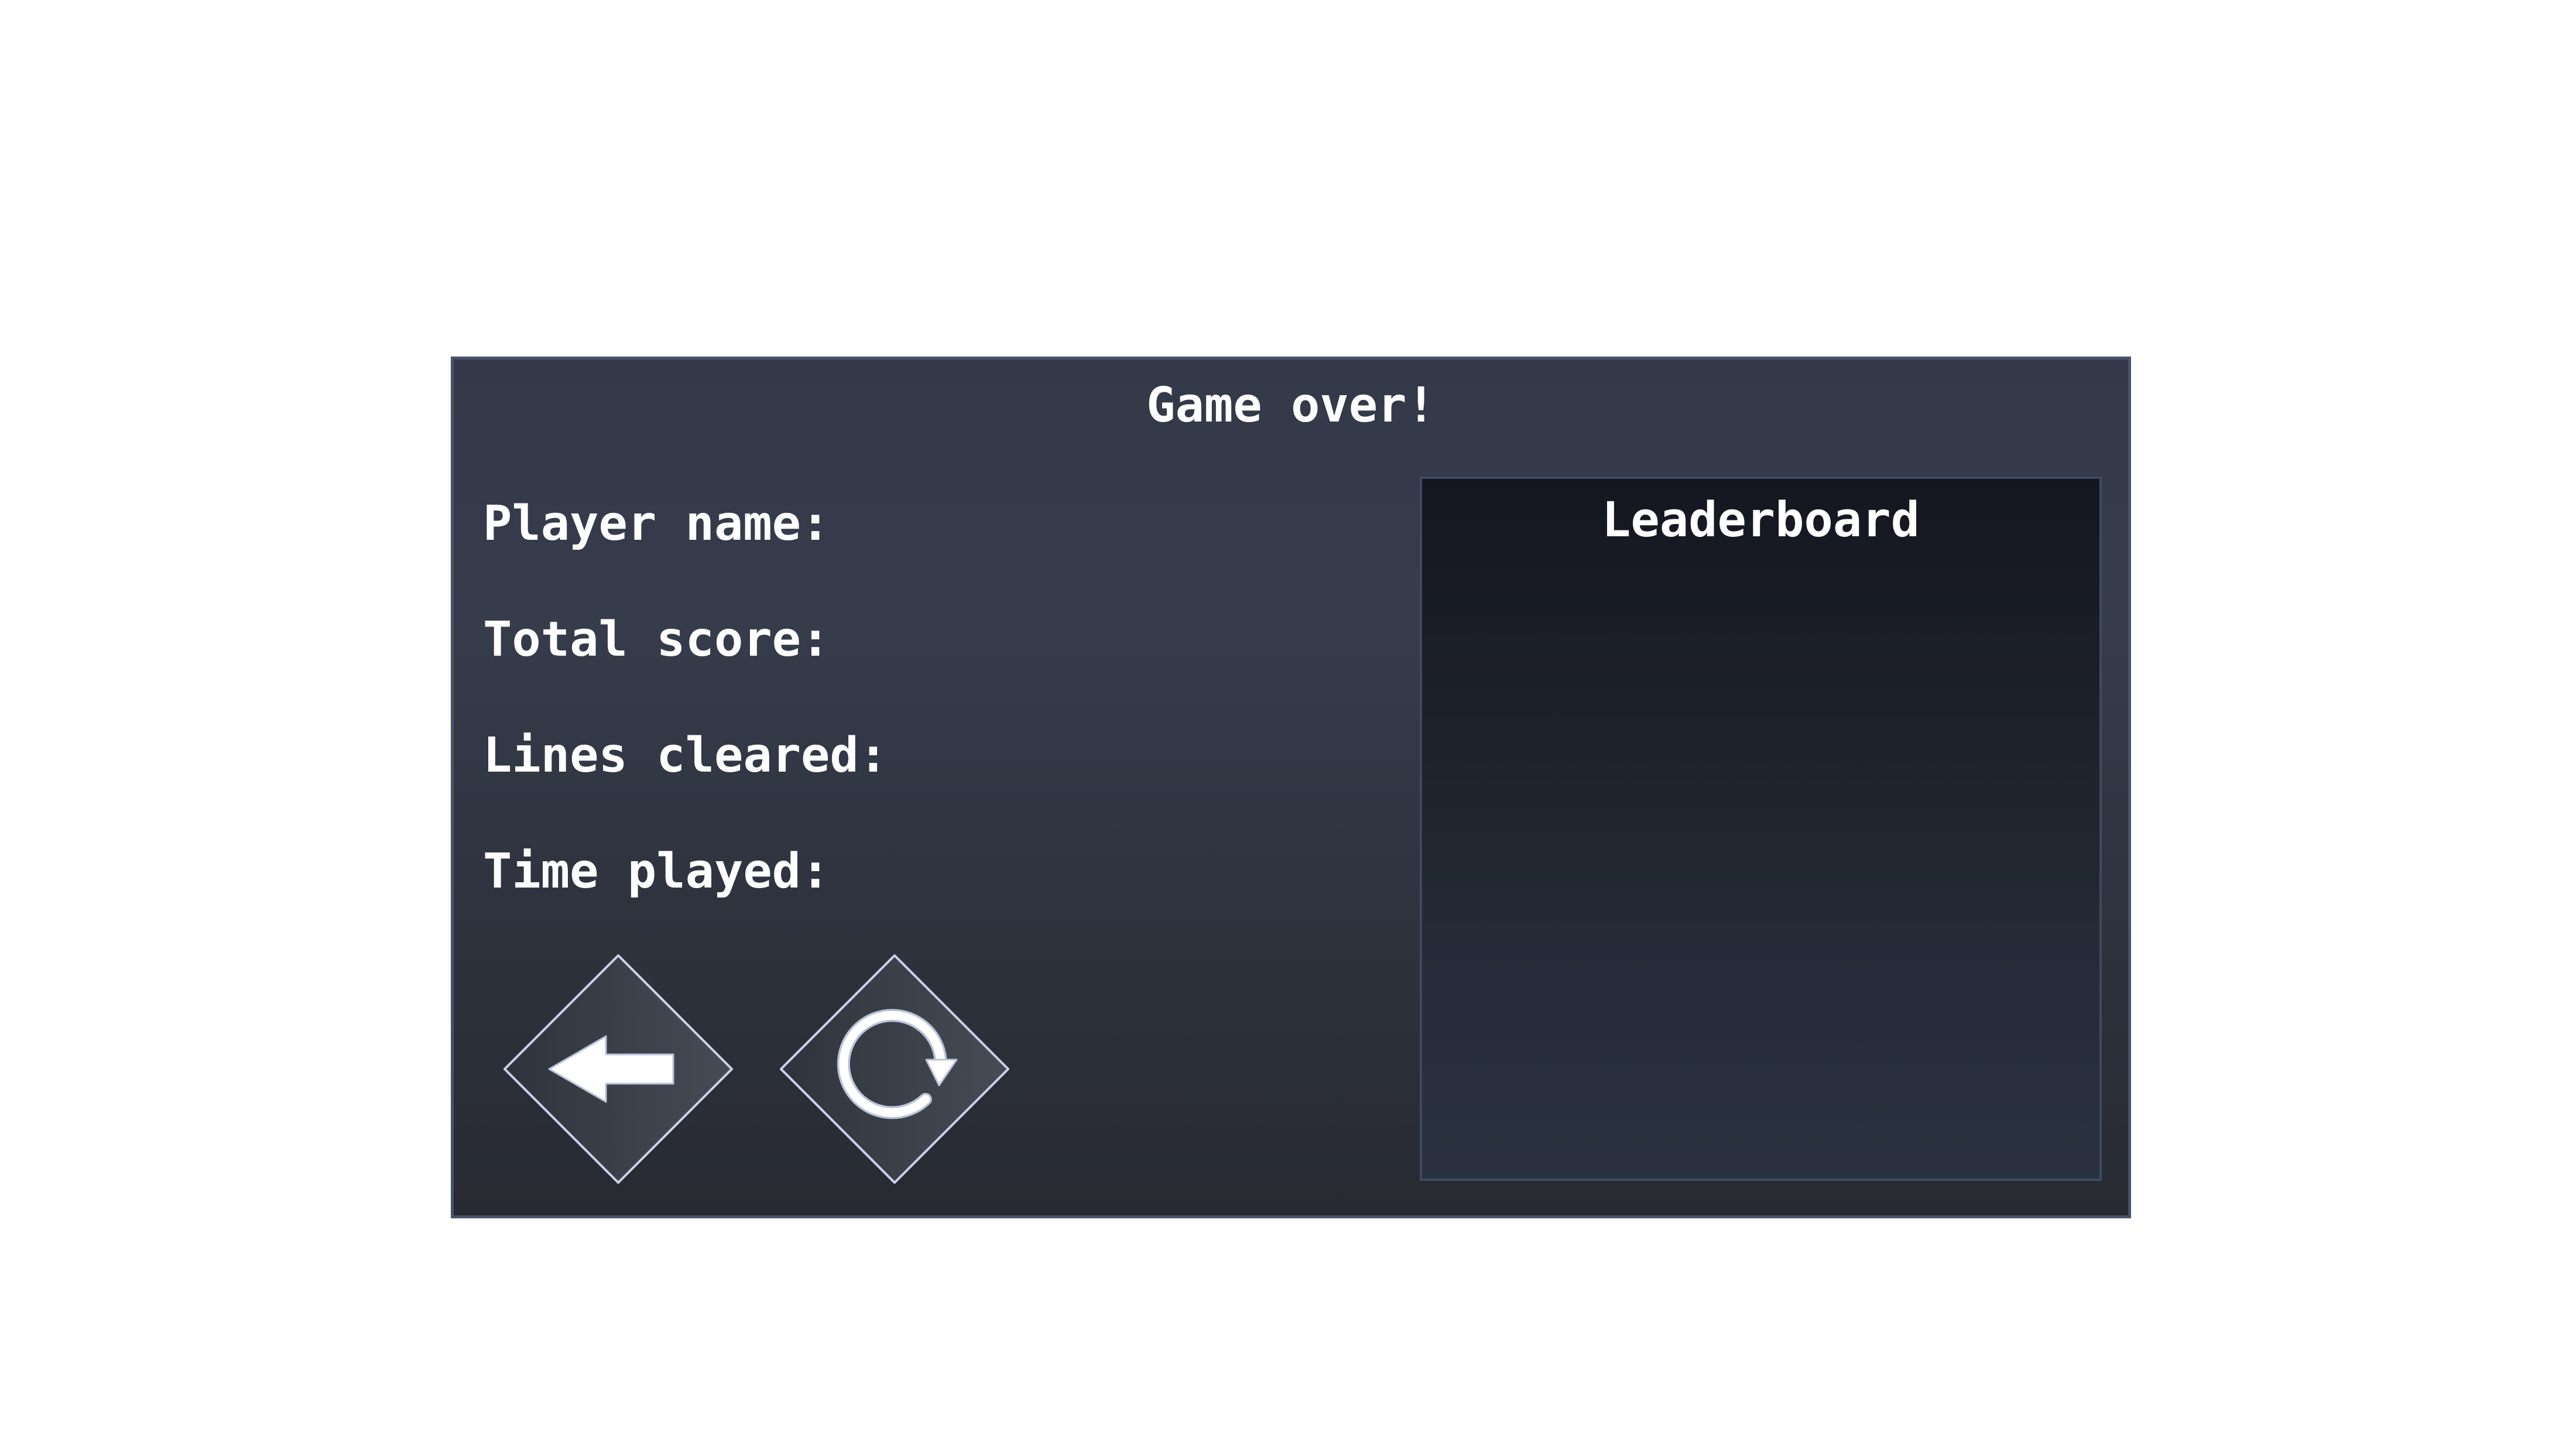 The height and width of the screenshot is (1449, 2576). I want to click on total-score-label: Total score:, so click(656, 639).